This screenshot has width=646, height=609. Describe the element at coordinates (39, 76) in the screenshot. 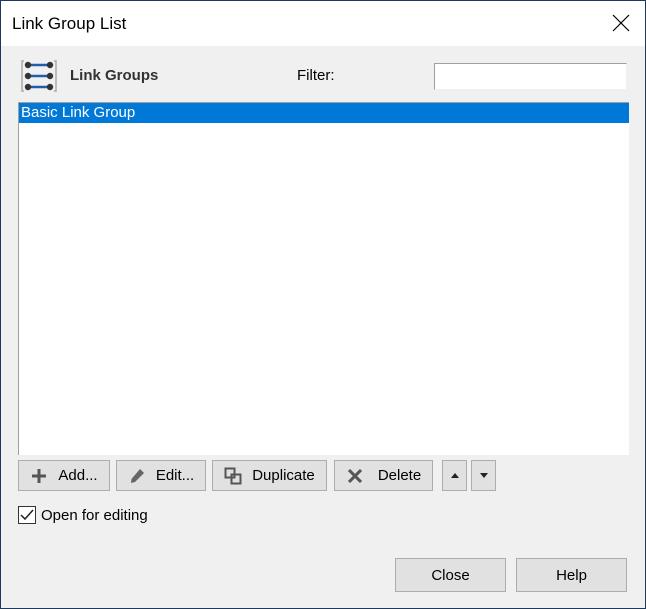

I see `link-groups-icon` at that location.